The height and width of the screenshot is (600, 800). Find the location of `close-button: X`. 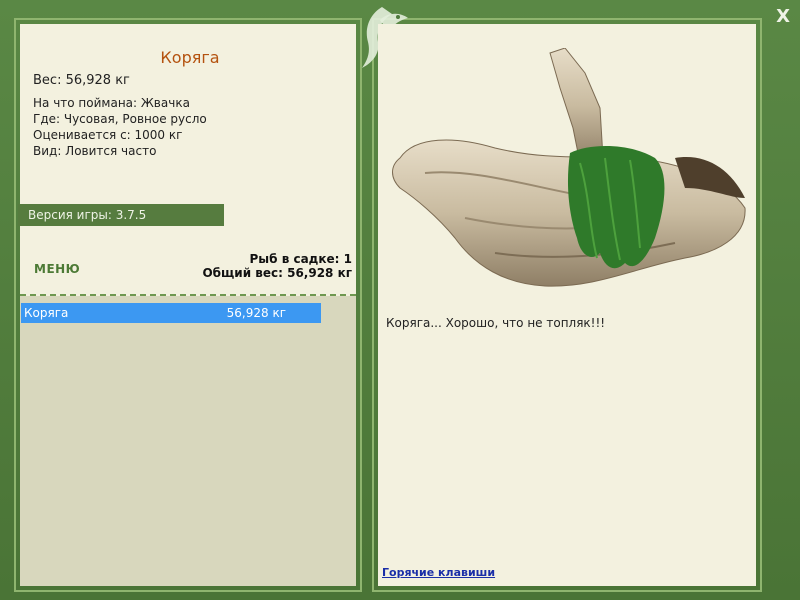

close-button: X is located at coordinates (783, 16).